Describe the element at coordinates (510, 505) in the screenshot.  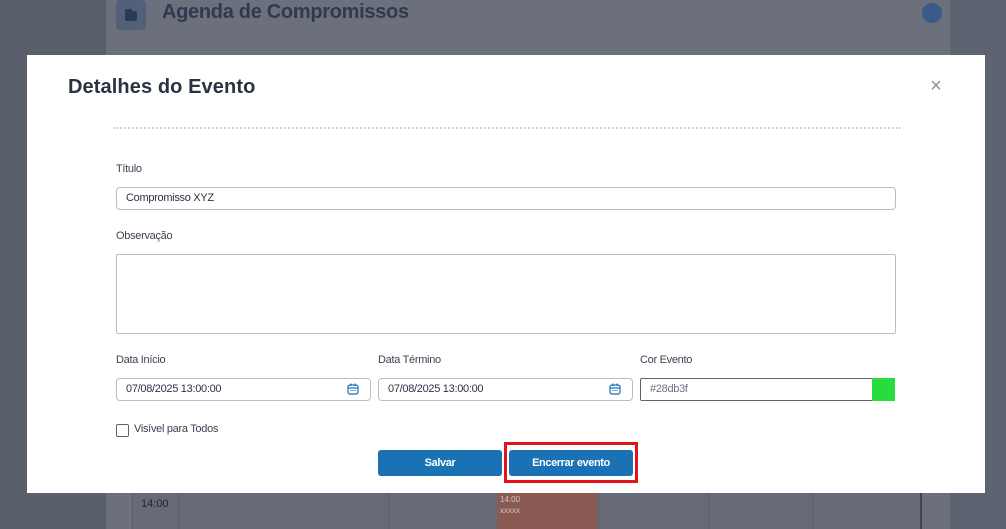
I see `background-event-text: 14:00 xxxxx` at that location.